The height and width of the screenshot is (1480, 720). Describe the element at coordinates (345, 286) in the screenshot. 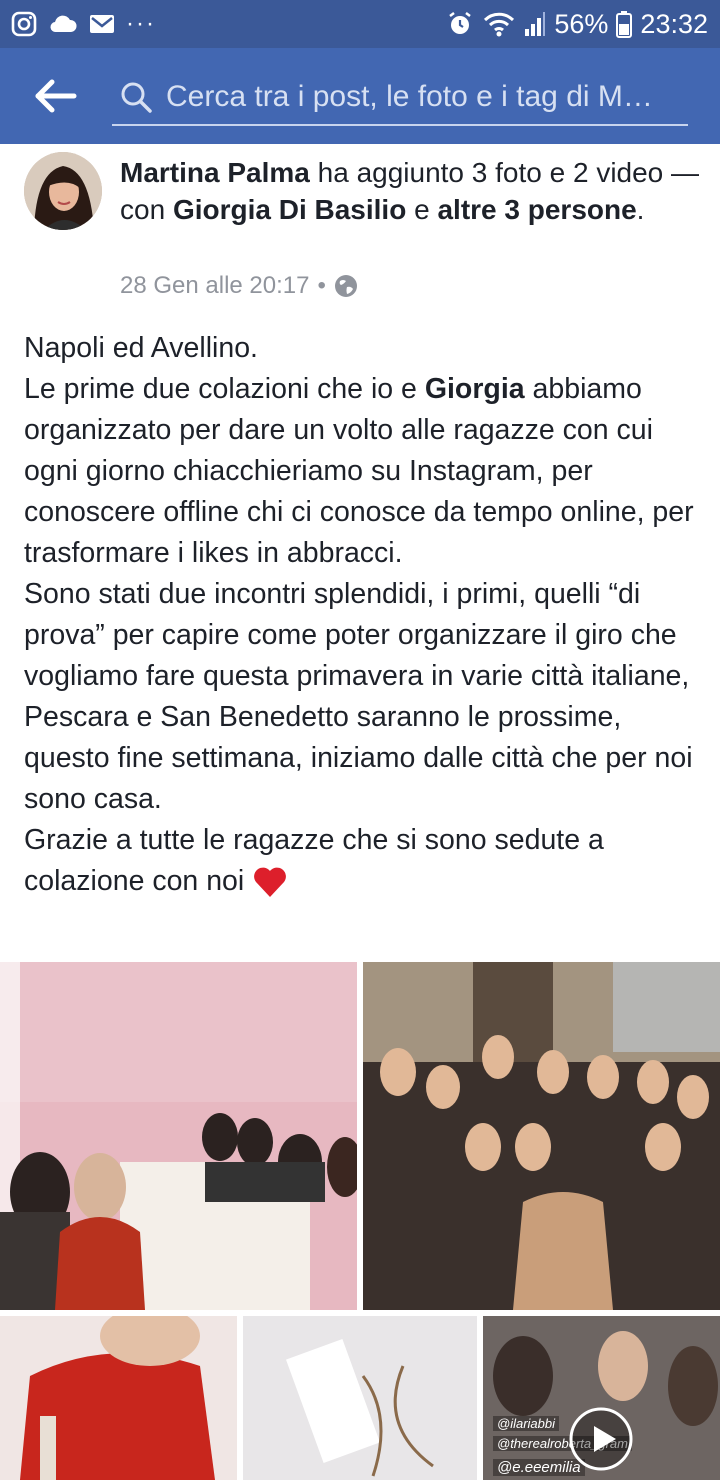

I see `globe-icon` at that location.